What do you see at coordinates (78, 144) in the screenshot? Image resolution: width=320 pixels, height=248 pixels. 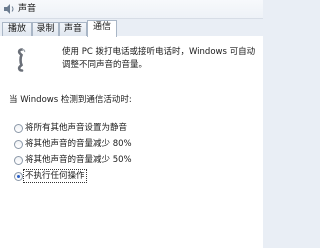 I see `option-label: 将其他声音的音量减少 80%` at bounding box center [78, 144].